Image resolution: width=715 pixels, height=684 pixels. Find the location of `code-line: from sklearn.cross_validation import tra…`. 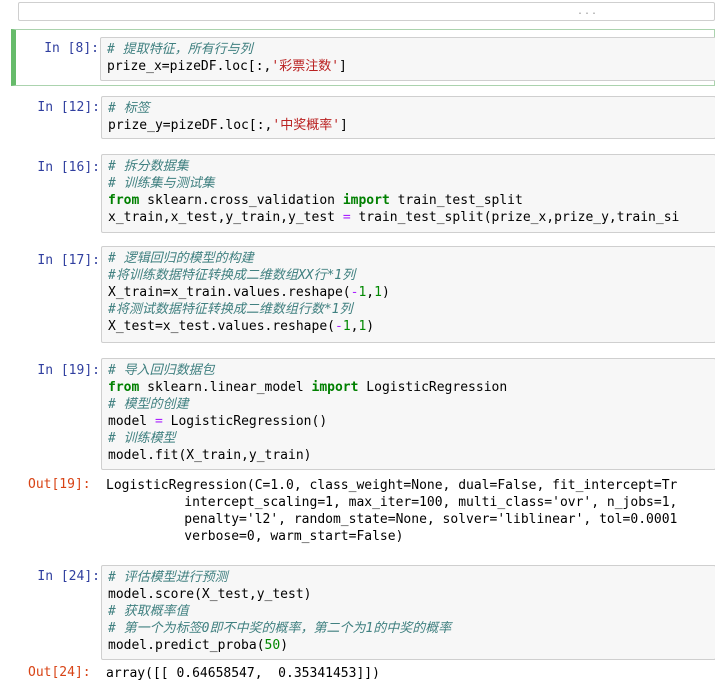

code-line: from sklearn.cross_validation import tra… is located at coordinates (408, 200).